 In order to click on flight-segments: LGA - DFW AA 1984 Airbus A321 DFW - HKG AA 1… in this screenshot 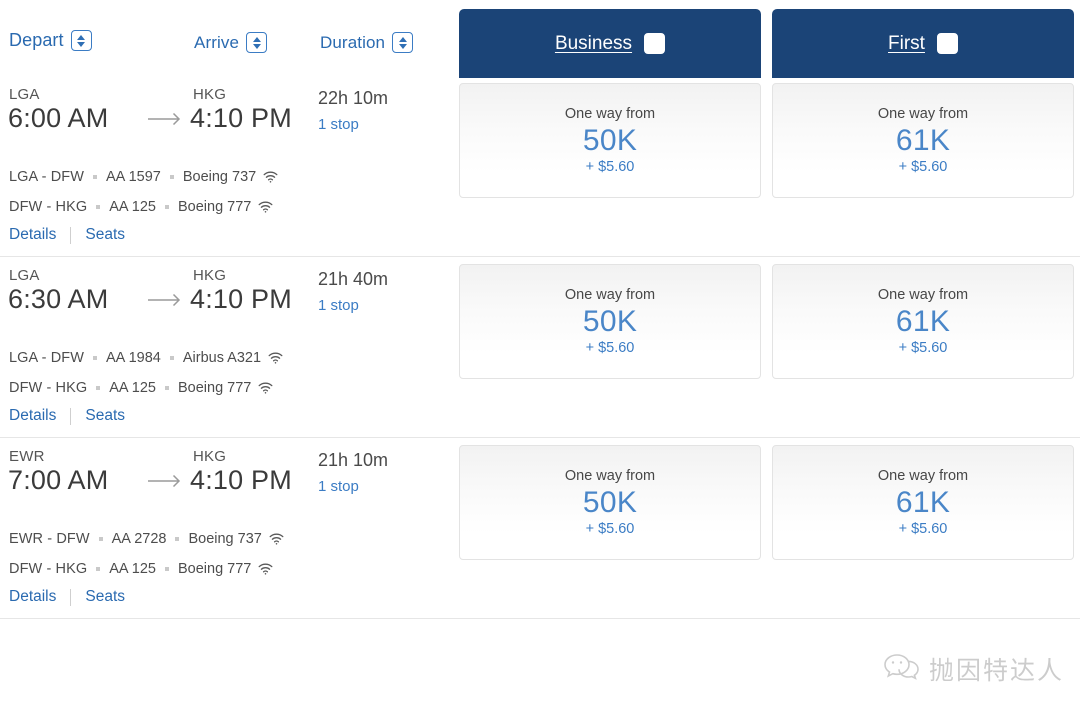, I will do `click(146, 373)`.